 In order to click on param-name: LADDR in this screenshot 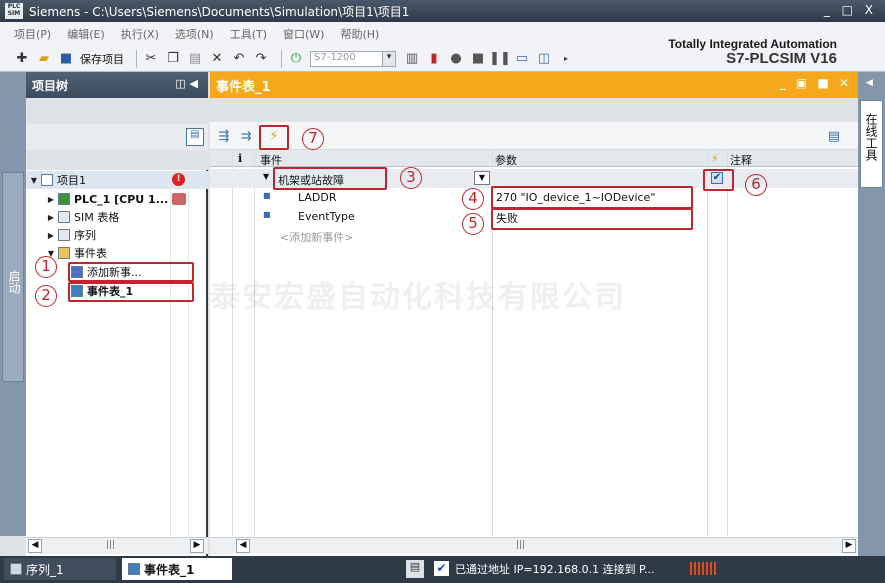, I will do `click(317, 197)`.